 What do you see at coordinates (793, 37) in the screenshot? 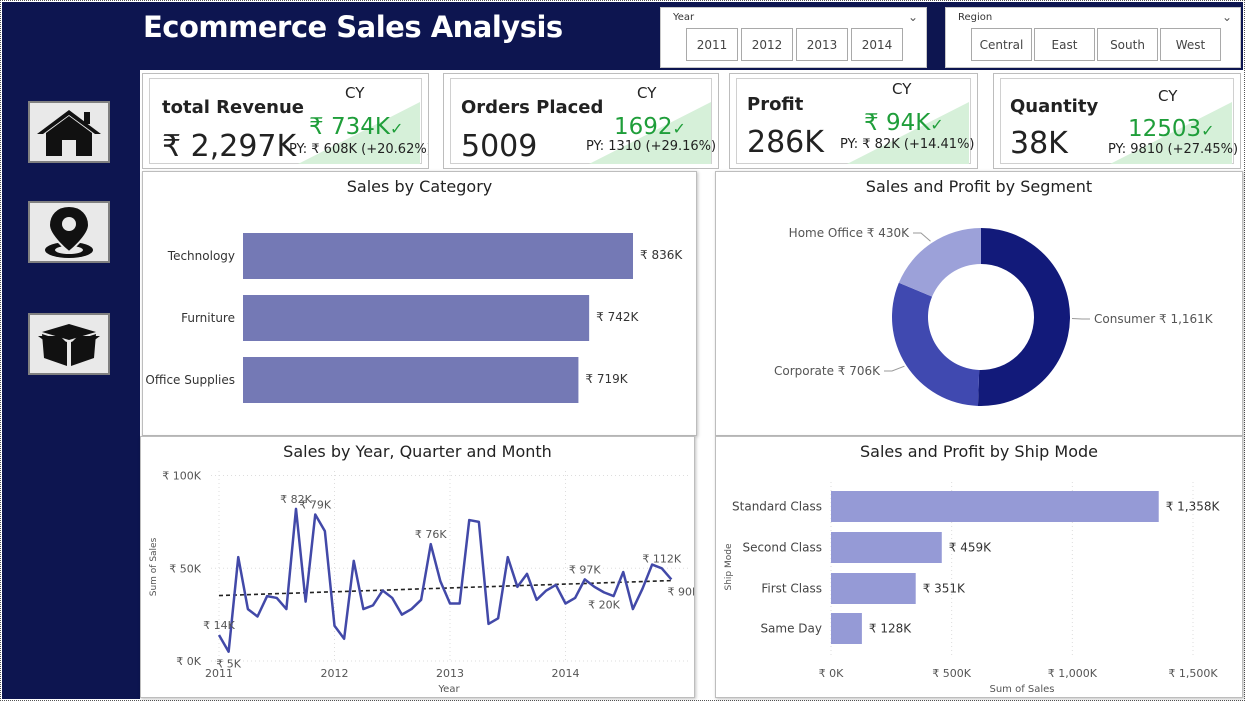
I see `year-slicer: Year ⌄ 2011 2012 2013 2014` at bounding box center [793, 37].